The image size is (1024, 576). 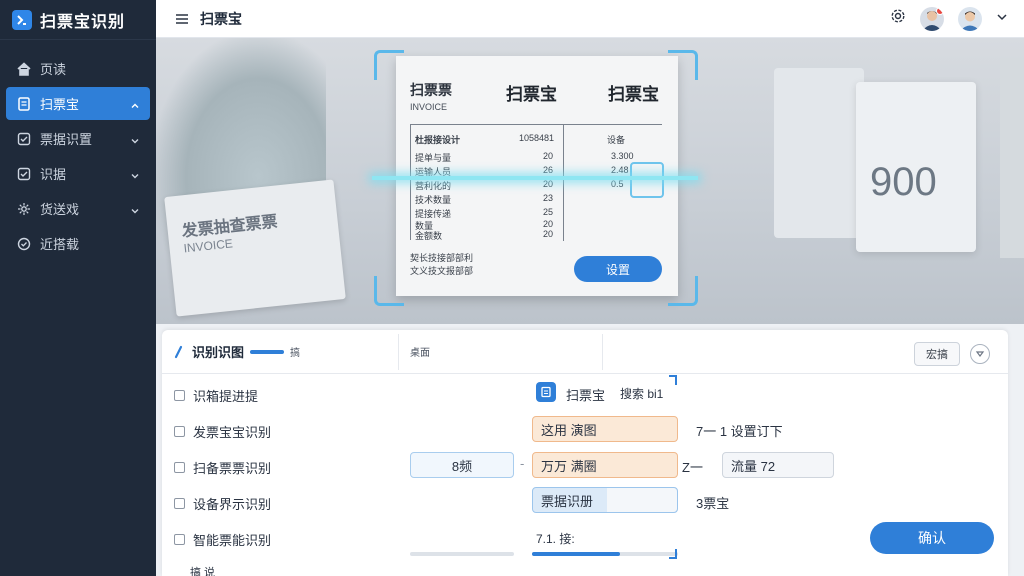 I want to click on slider-track, so click(x=462, y=554).